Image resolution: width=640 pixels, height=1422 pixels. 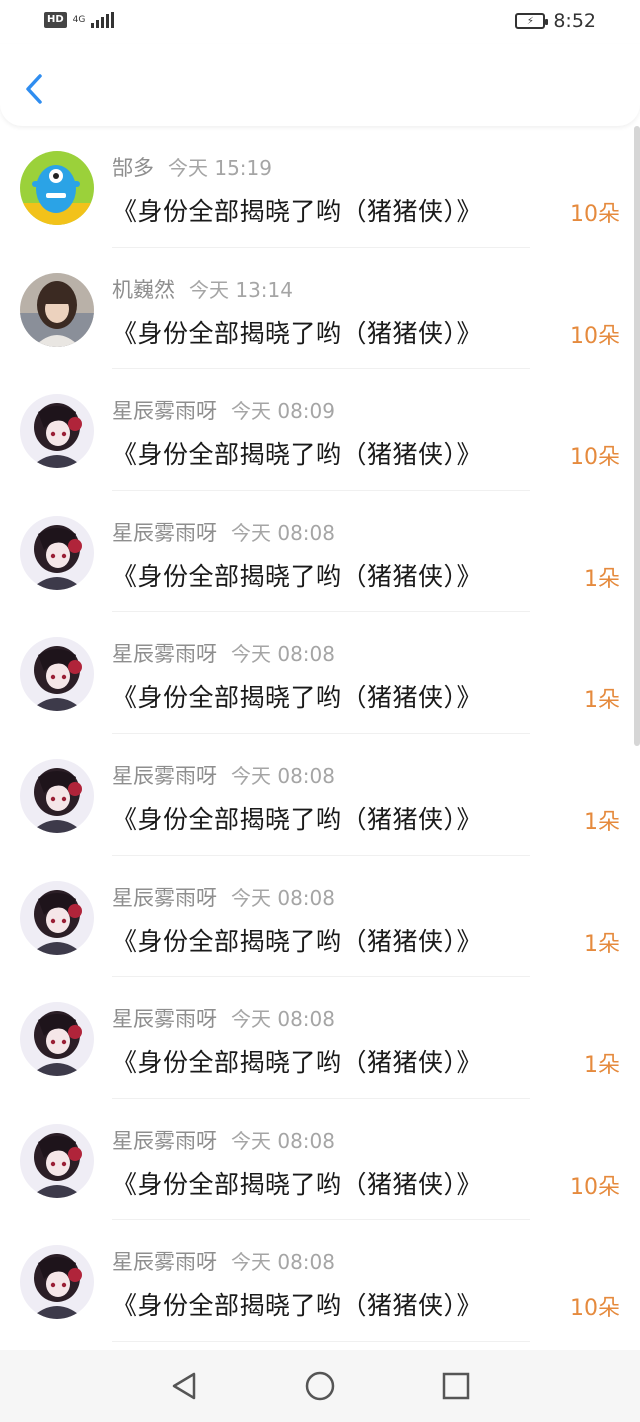 What do you see at coordinates (102, 20) in the screenshot?
I see `signal-icon` at bounding box center [102, 20].